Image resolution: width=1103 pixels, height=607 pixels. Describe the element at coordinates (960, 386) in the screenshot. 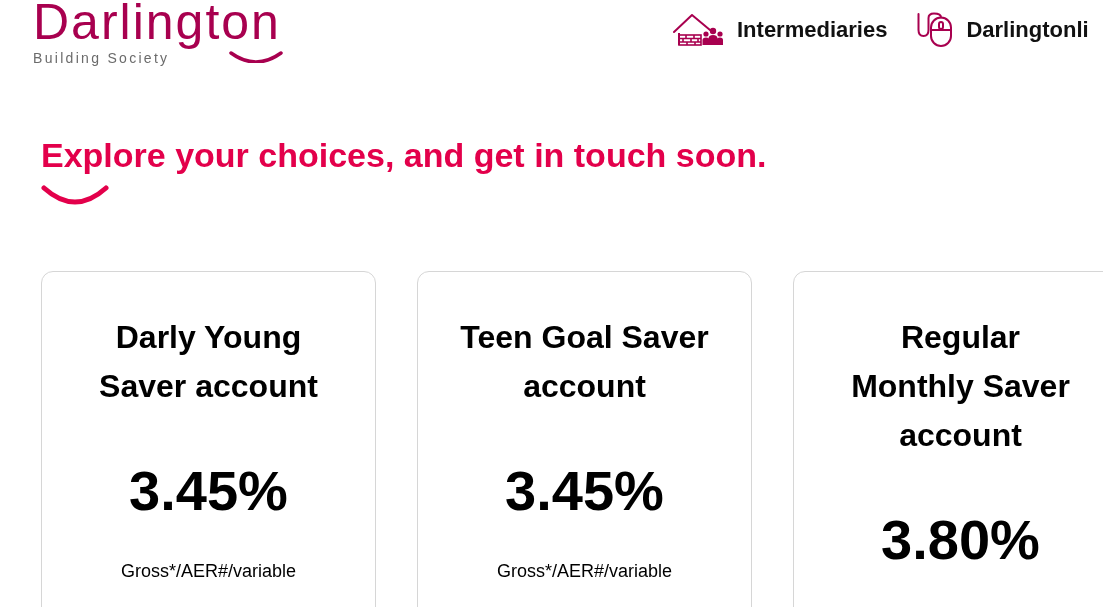

I see `card-title: Regular Monthly Saver account` at that location.